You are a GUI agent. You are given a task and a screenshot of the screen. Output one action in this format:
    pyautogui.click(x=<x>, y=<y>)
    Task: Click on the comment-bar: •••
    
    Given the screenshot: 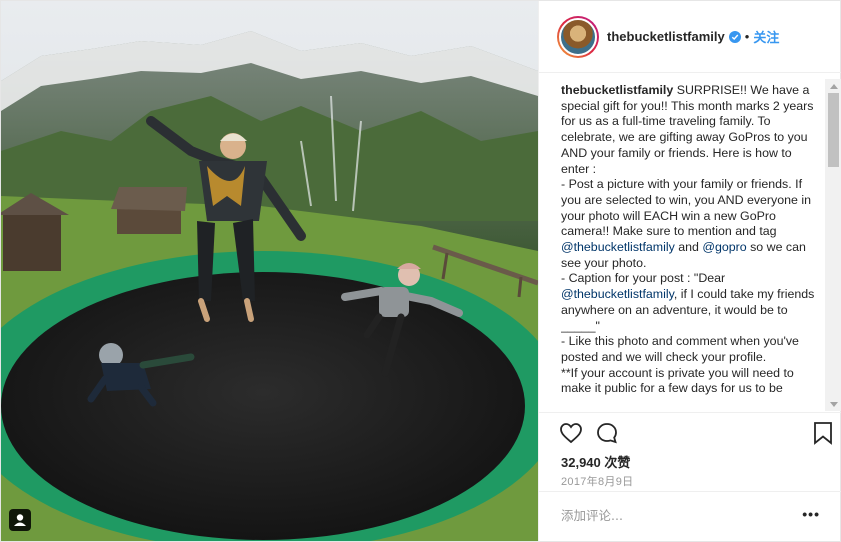 What is the action you would take?
    pyautogui.click(x=690, y=516)
    